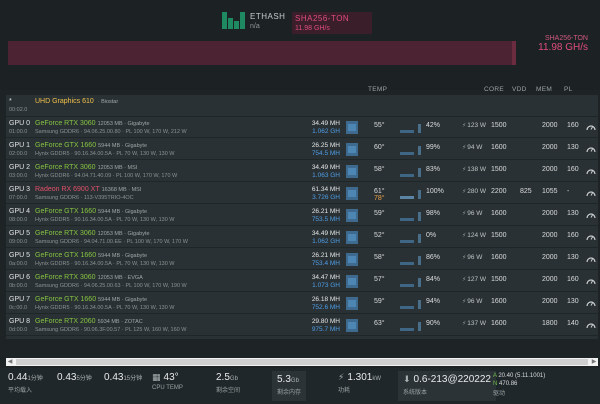  What do you see at coordinates (86, 167) in the screenshot?
I see `gpu-name: GeForce RTX 3060 12053 MB · MSI` at bounding box center [86, 167].